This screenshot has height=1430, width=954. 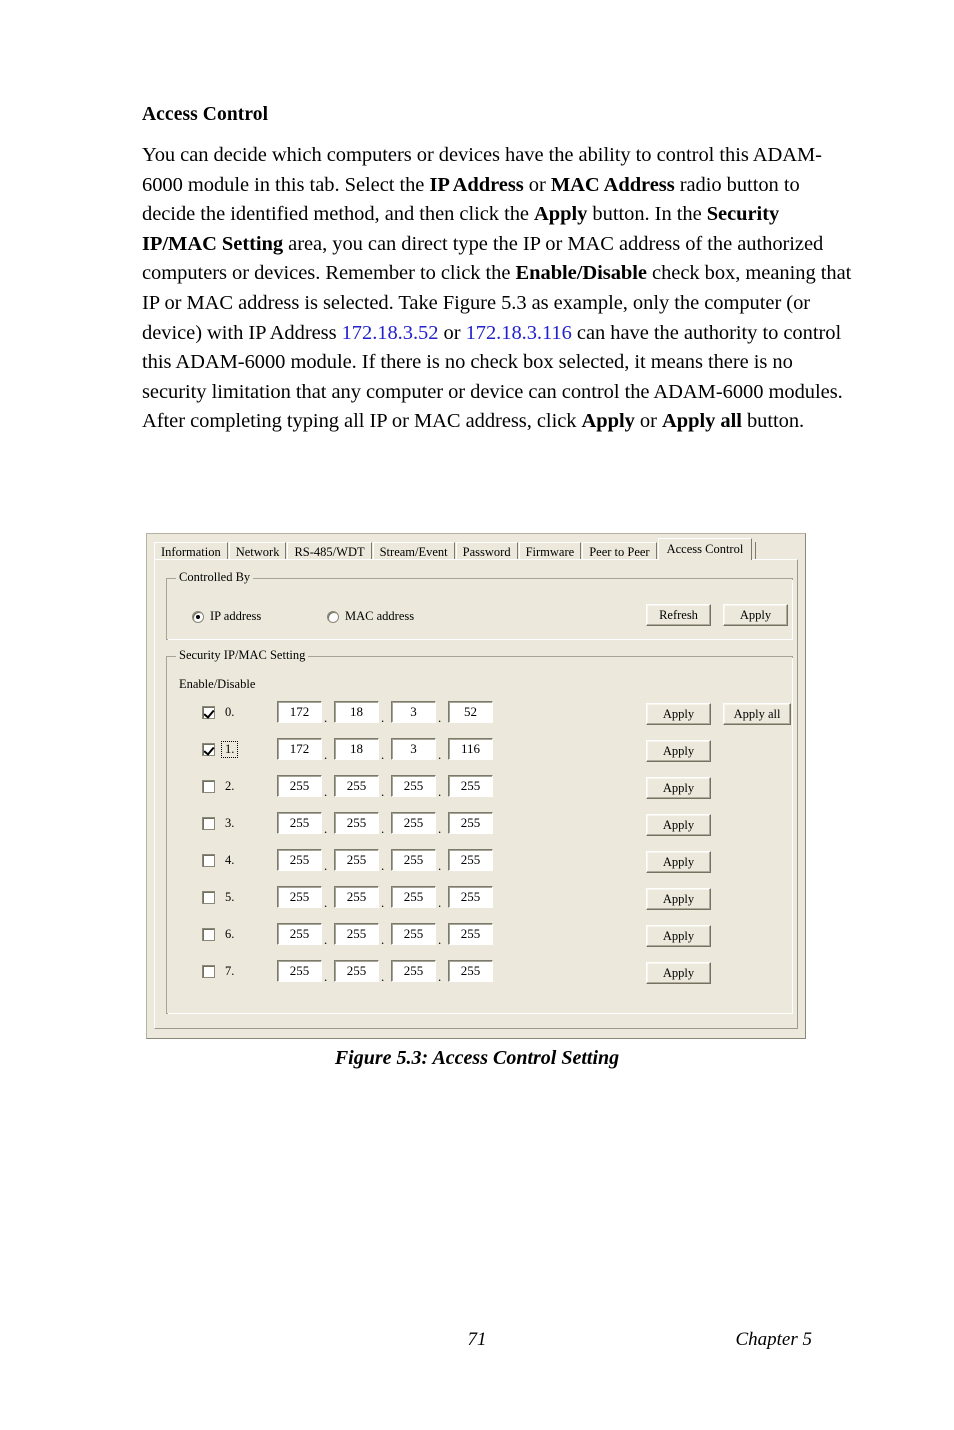 I want to click on row-apply-button-2: Apply, so click(x=678, y=788).